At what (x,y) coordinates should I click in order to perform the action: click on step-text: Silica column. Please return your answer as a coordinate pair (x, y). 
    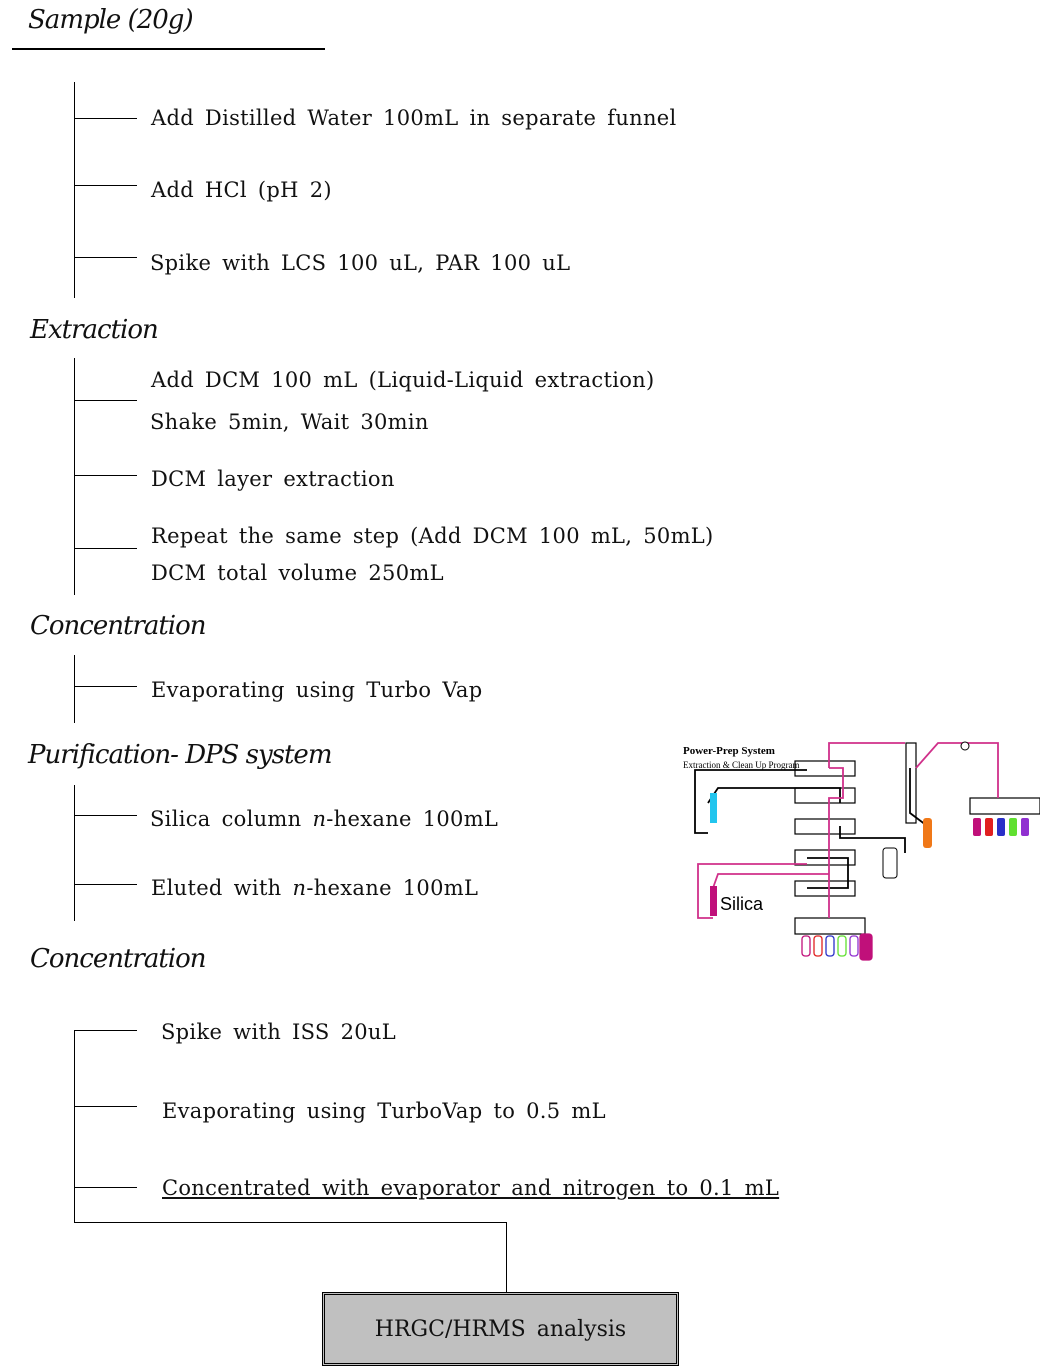
    Looking at the image, I should click on (231, 819).